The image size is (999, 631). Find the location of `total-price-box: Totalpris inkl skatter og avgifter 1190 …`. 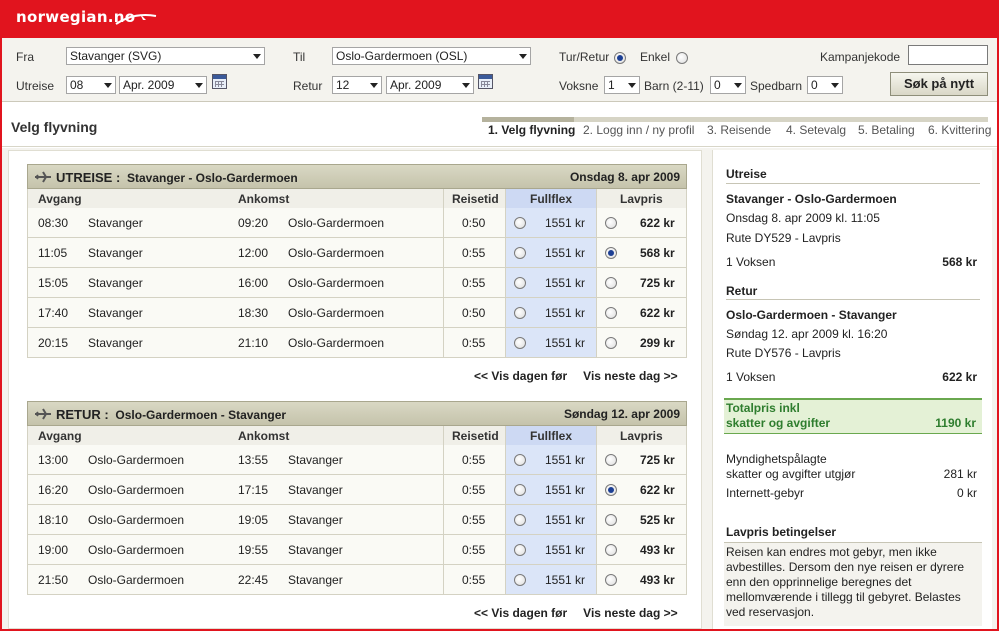

total-price-box: Totalpris inkl skatter og avgifter 1190 … is located at coordinates (853, 416).